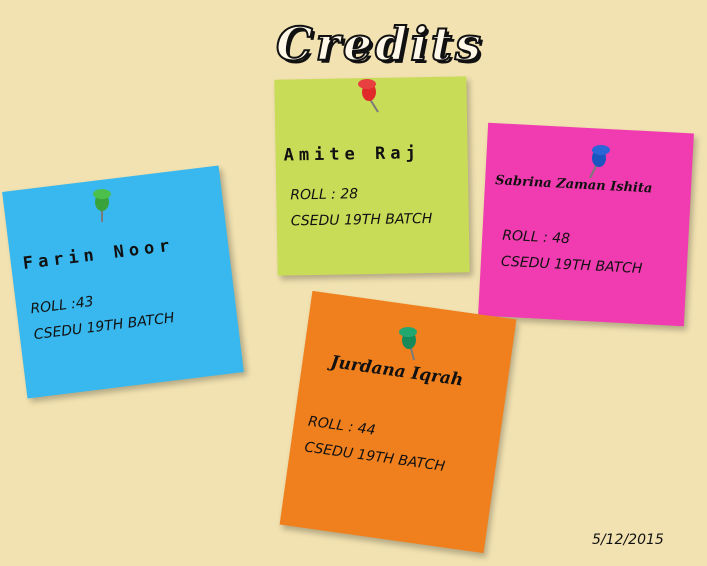  Describe the element at coordinates (324, 195) in the screenshot. I see `contributor-roll: ROLL : 28` at that location.